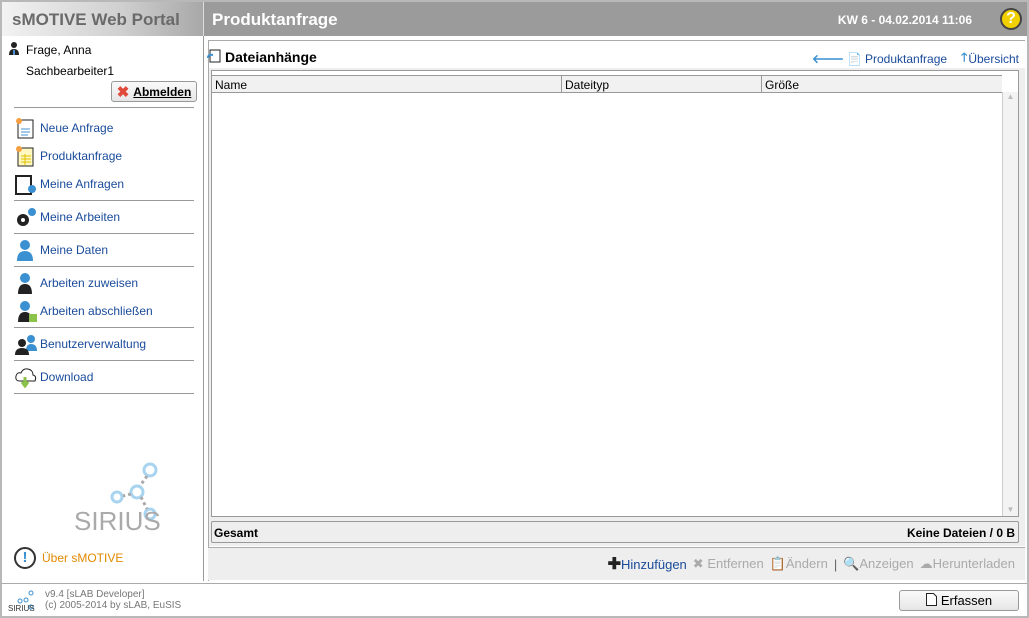 Image resolution: width=1029 pixels, height=618 pixels. Describe the element at coordinates (76, 283) in the screenshot. I see `sidebar-item-arbeiten-zuweisen: Arbeiten zuweisen` at that location.